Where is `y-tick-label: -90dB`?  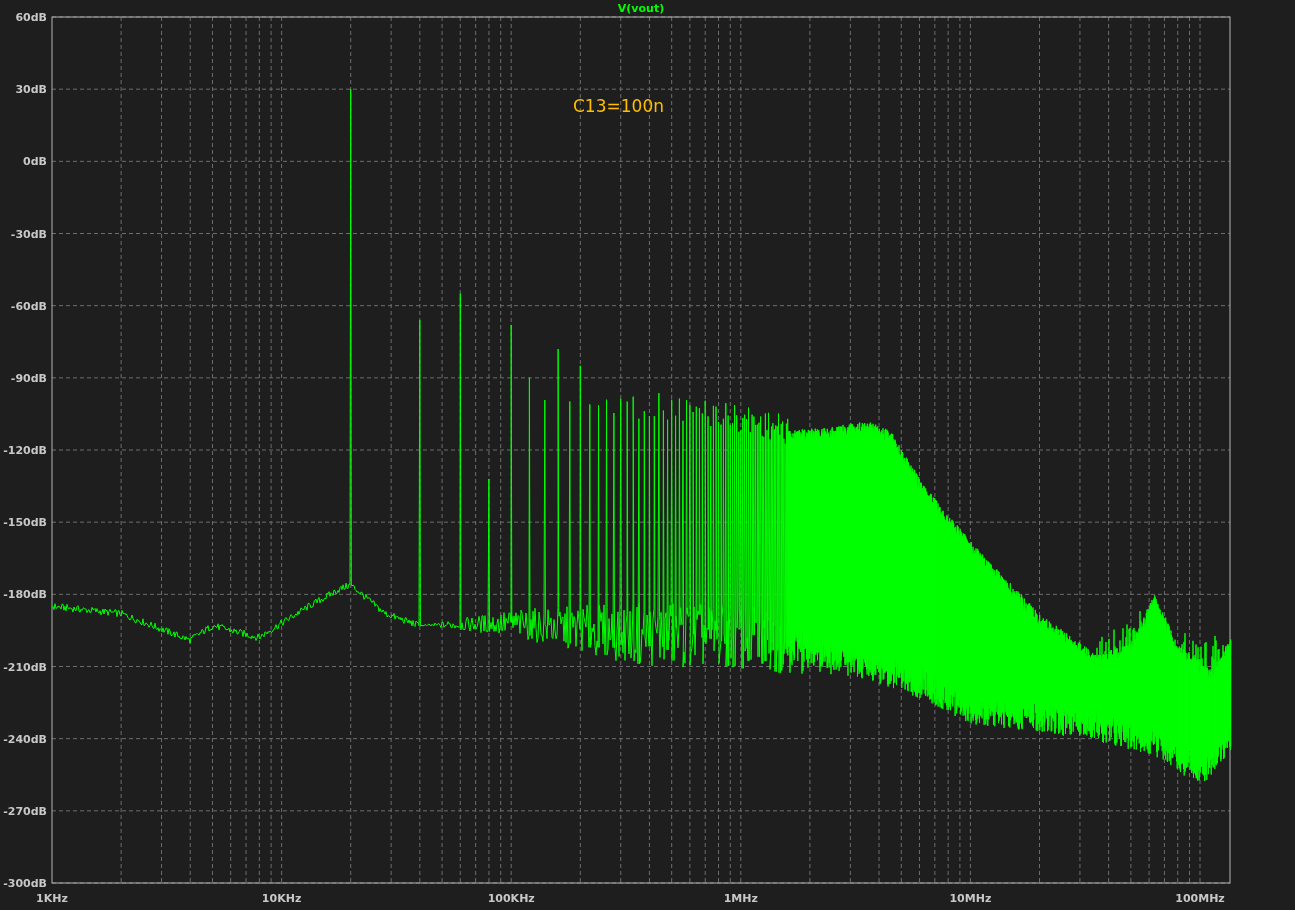 y-tick-label: -90dB is located at coordinates (28, 378).